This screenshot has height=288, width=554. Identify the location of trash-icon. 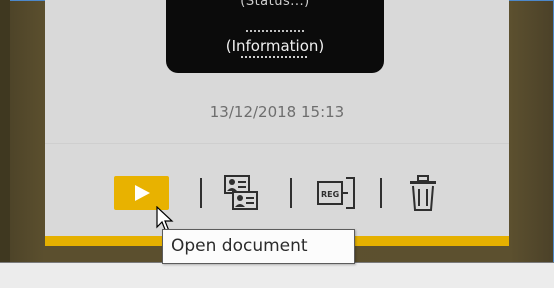
(423, 193).